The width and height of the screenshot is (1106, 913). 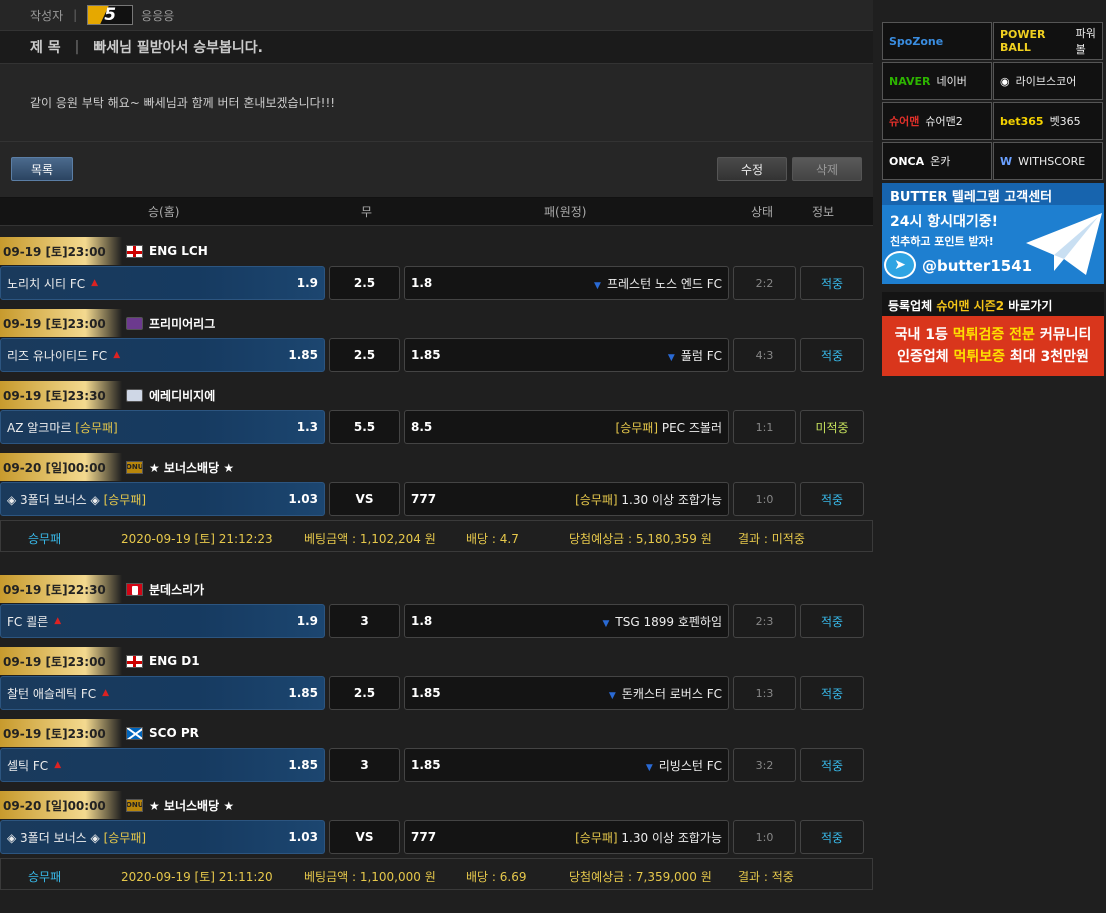 What do you see at coordinates (364, 427) in the screenshot?
I see `draw-pick: 5.5` at bounding box center [364, 427].